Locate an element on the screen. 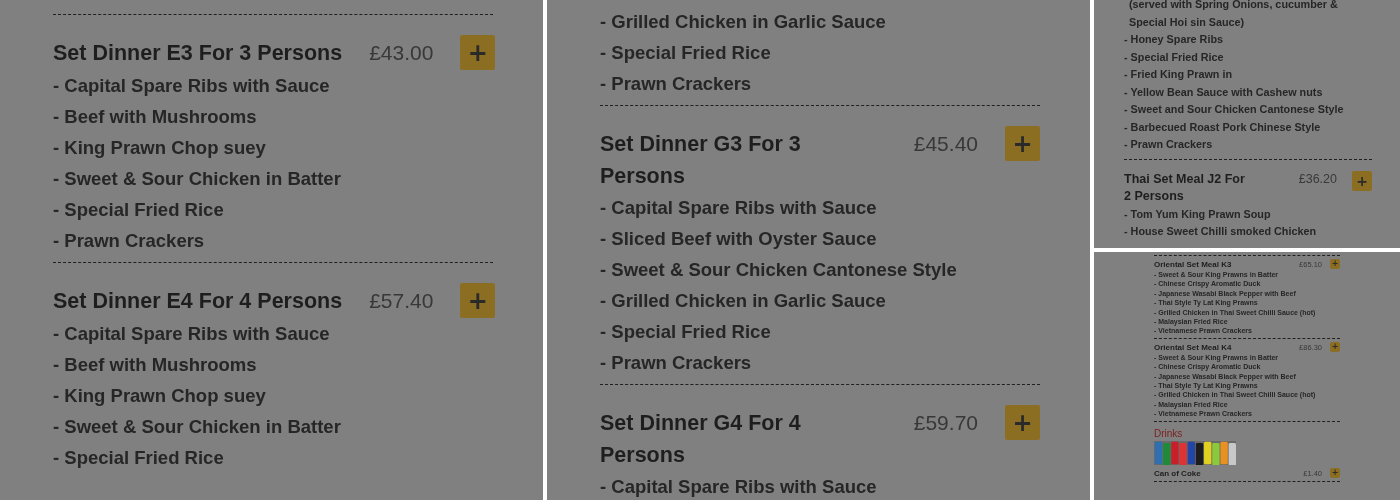  dish-line: - Yellow Bean Sauce with Cashew nuts is located at coordinates (1223, 92).